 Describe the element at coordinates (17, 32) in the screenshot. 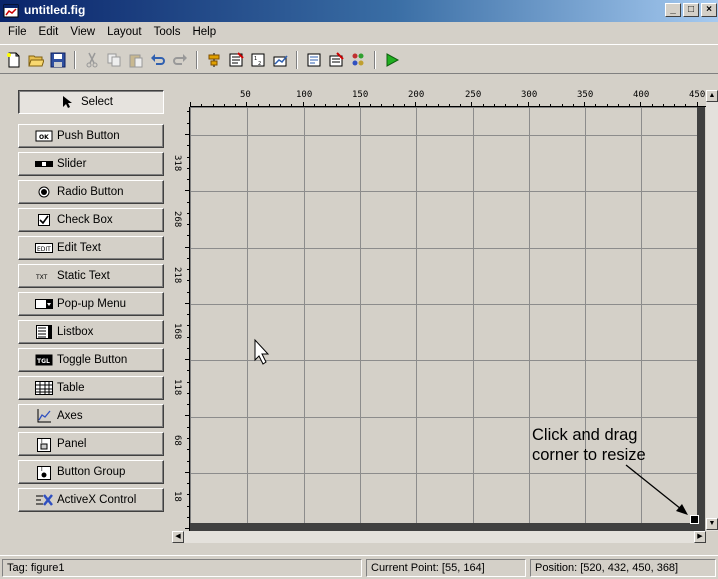

I see `menu-file: File` at that location.